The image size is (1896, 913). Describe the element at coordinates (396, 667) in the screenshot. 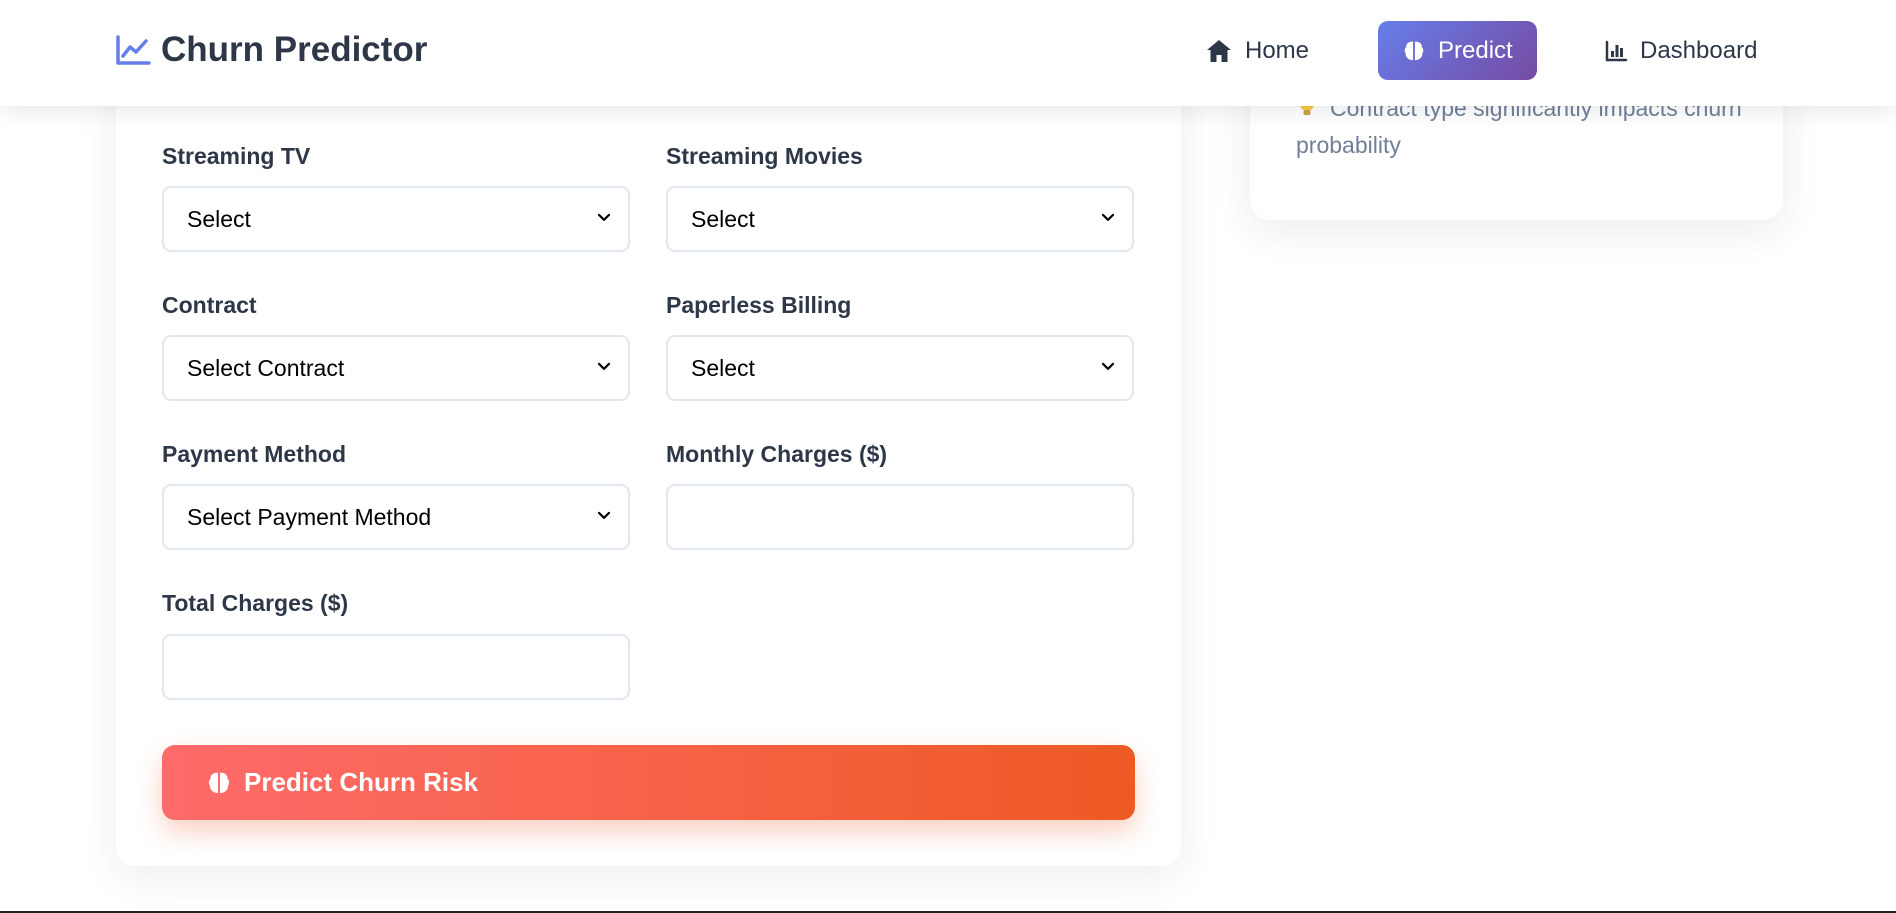

I see `total-charges-input` at that location.